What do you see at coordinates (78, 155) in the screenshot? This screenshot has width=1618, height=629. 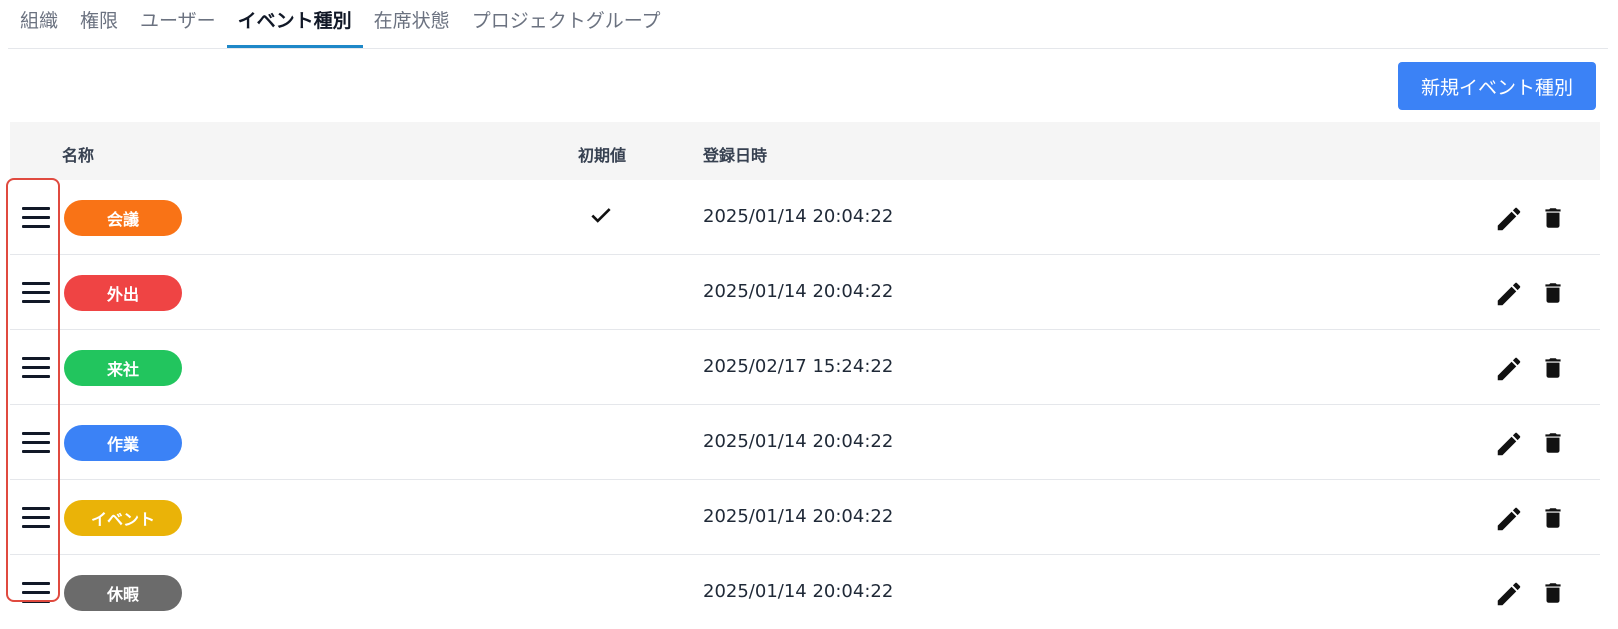 I see `column-header-name: 名称` at bounding box center [78, 155].